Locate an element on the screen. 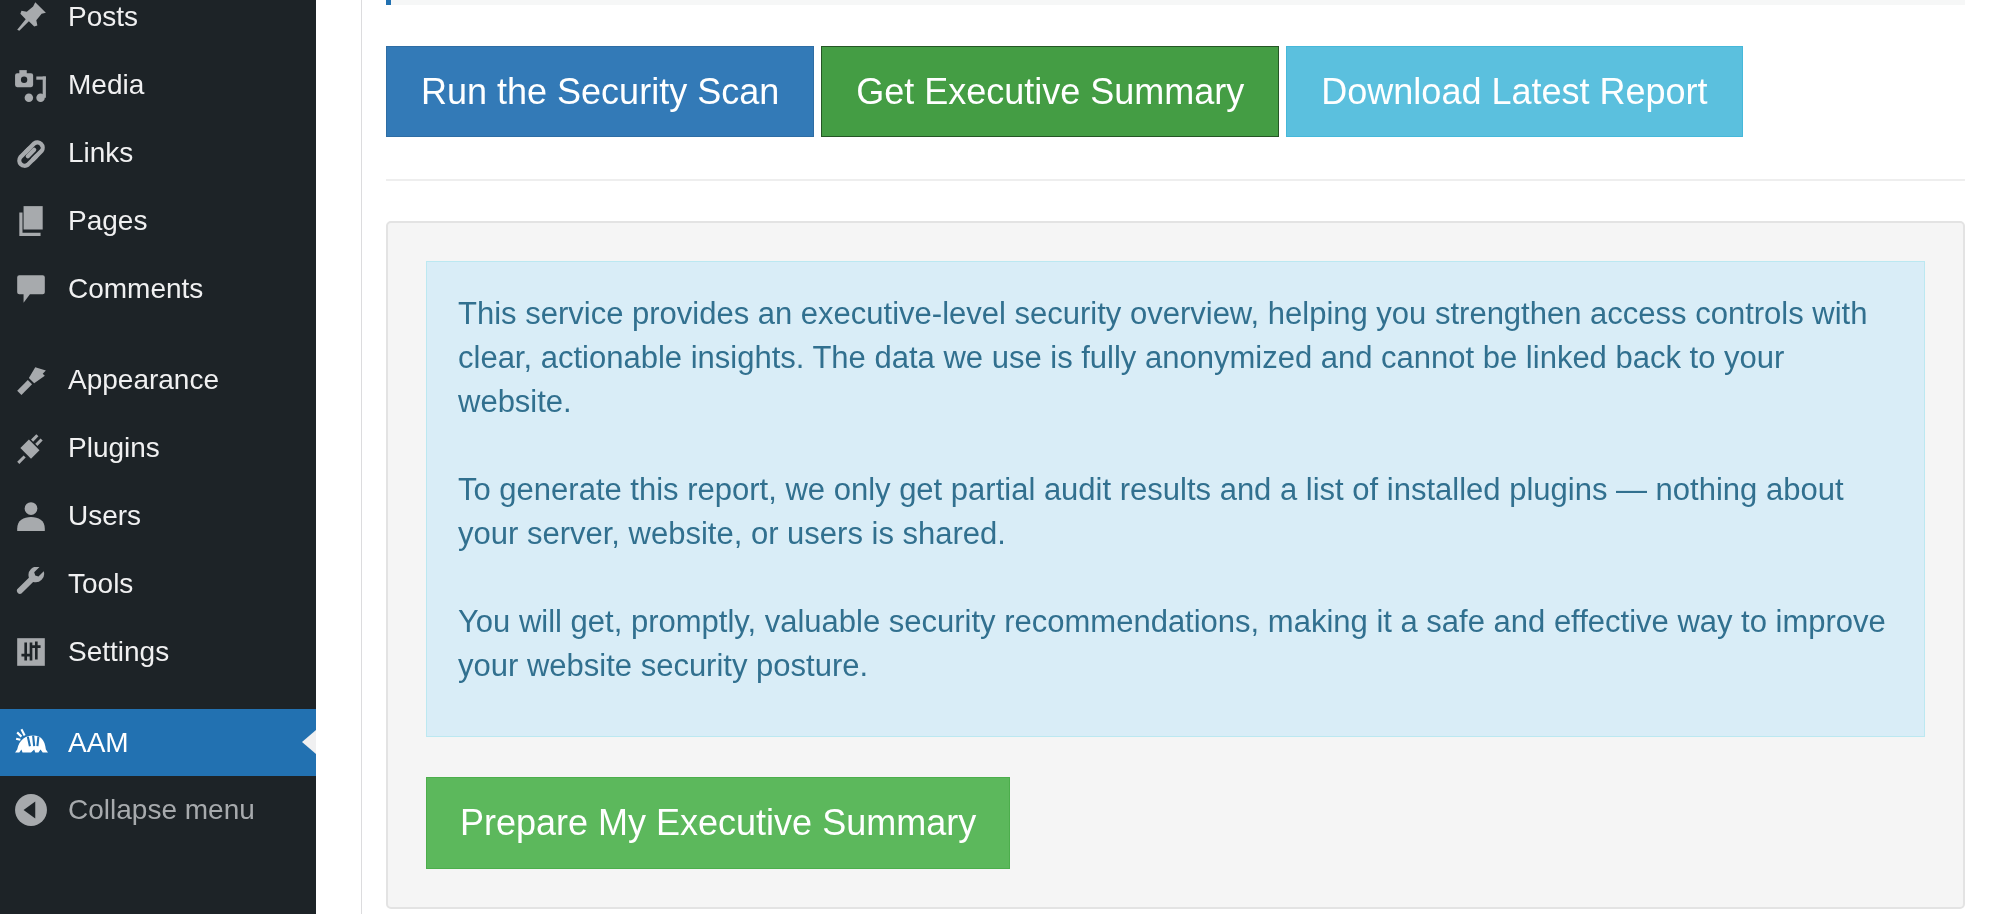 The width and height of the screenshot is (2016, 914). notice-paragraph: This service provides an executive-level security overview, helping you strengthen access controls with clear, actionable insights. The data we use is fully anonymized and cannot be linked back to your website. is located at coordinates (1163, 358).